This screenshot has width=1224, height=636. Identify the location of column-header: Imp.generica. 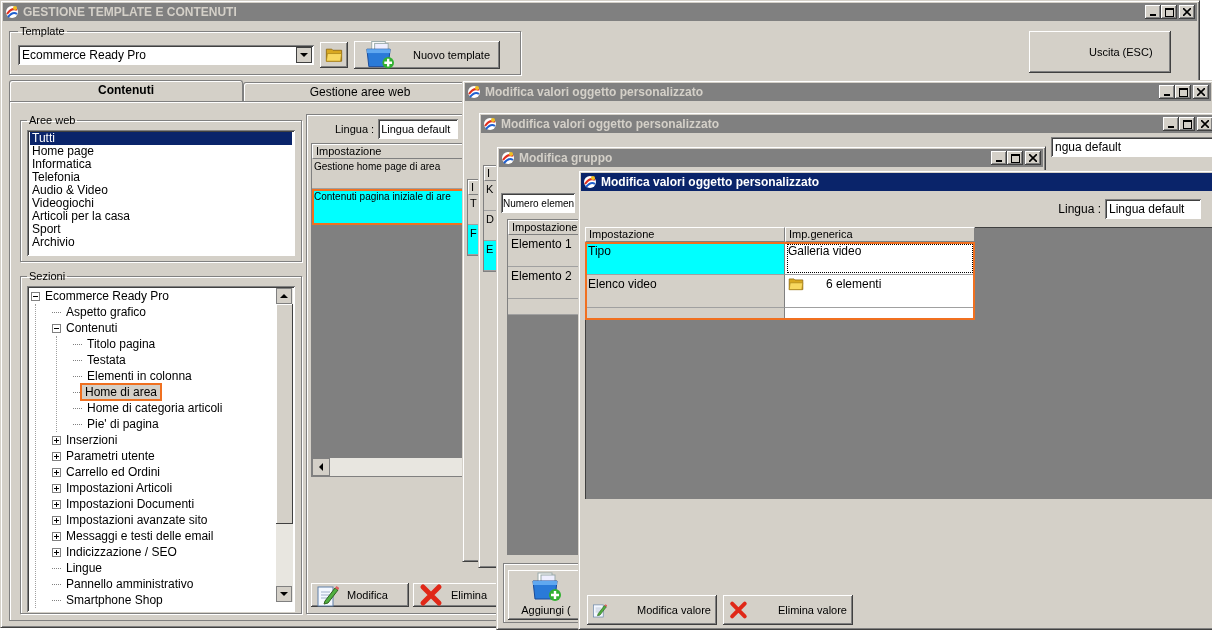
(880, 234).